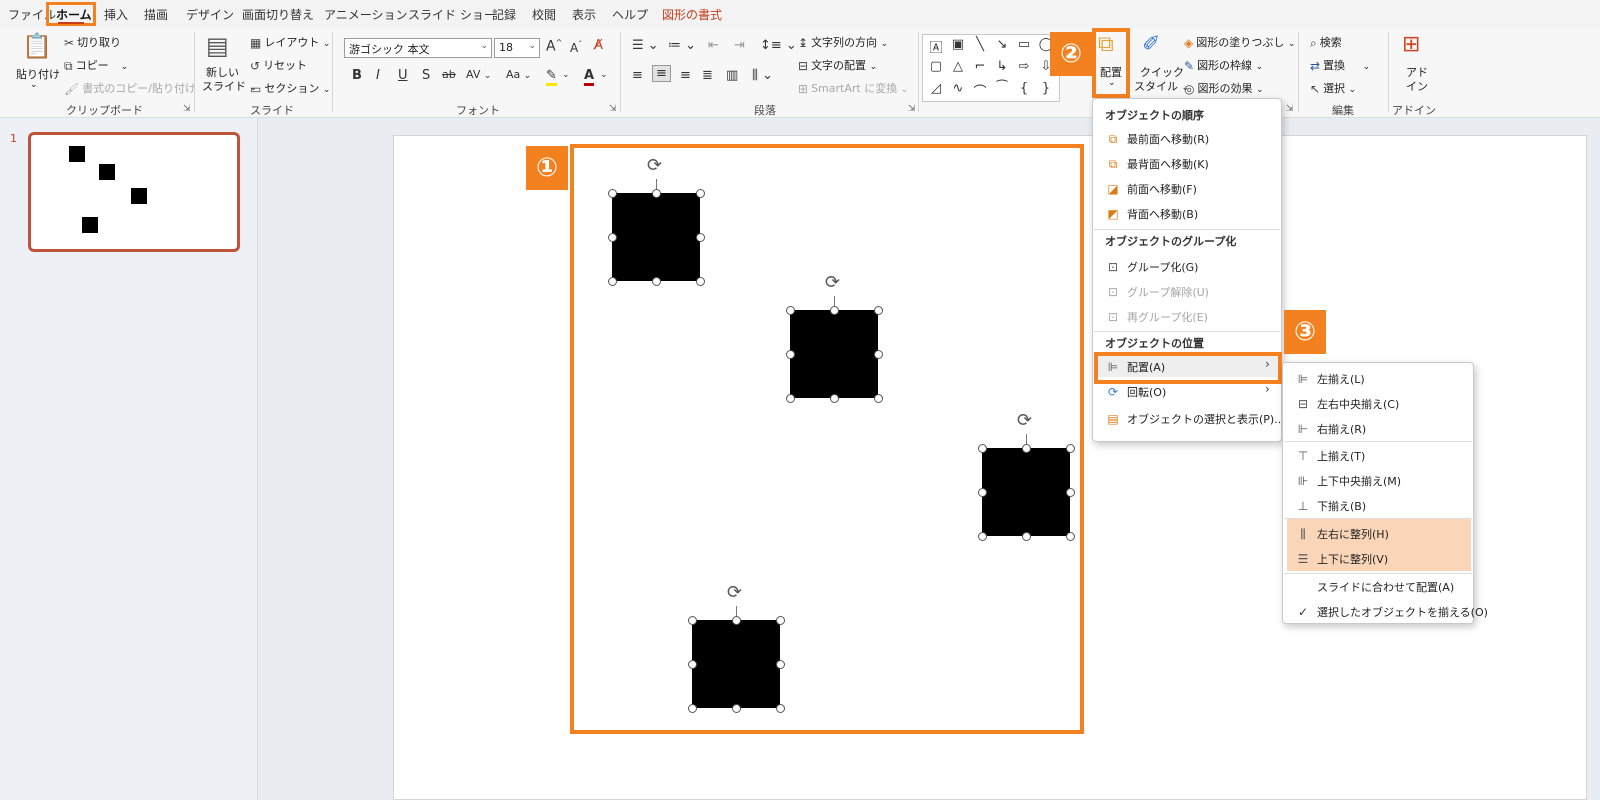  I want to click on increase-indent-icon: ⇥, so click(739, 45).